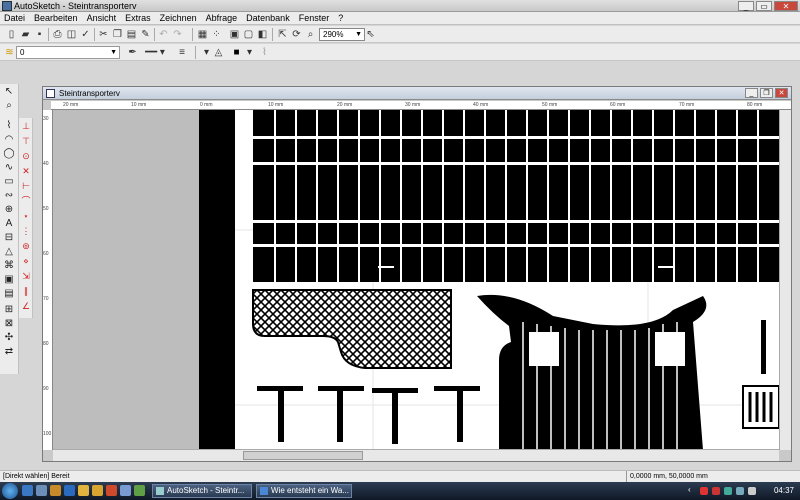 The width and height of the screenshot is (800, 500). I want to click on object-icon: ◧, so click(262, 34).